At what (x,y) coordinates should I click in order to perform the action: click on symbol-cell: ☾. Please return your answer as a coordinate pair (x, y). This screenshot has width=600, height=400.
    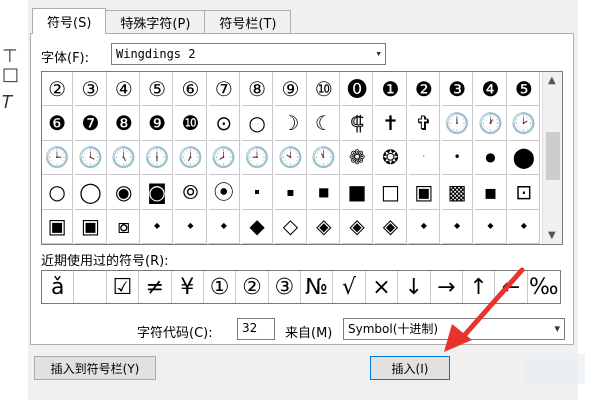
    Looking at the image, I should click on (324, 123).